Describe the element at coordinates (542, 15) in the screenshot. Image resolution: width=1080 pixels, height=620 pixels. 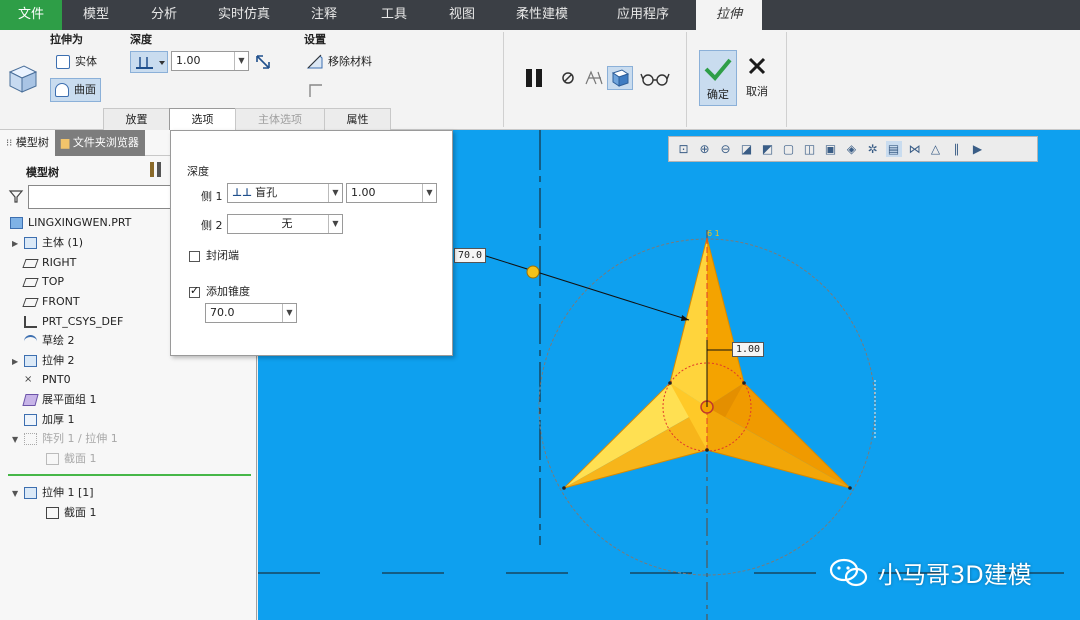
I see `tab-flexible-modeling: 柔性建模` at that location.